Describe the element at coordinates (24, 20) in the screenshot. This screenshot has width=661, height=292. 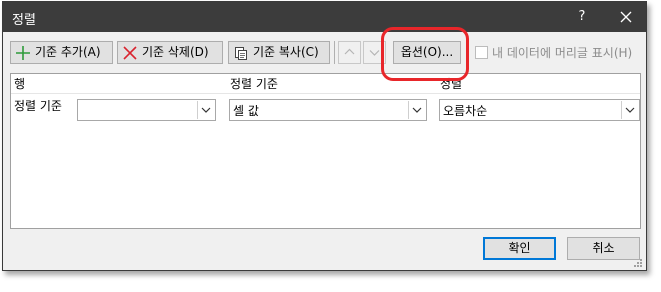
I see `dialog-title: 정렬` at that location.